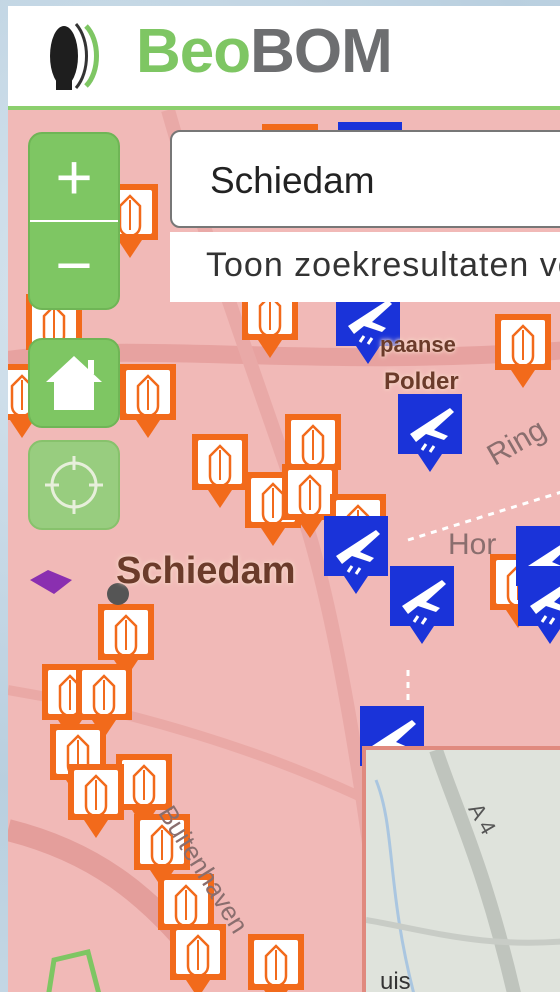 The width and height of the screenshot is (560, 992). I want to click on city-label: Schiedam, so click(206, 571).